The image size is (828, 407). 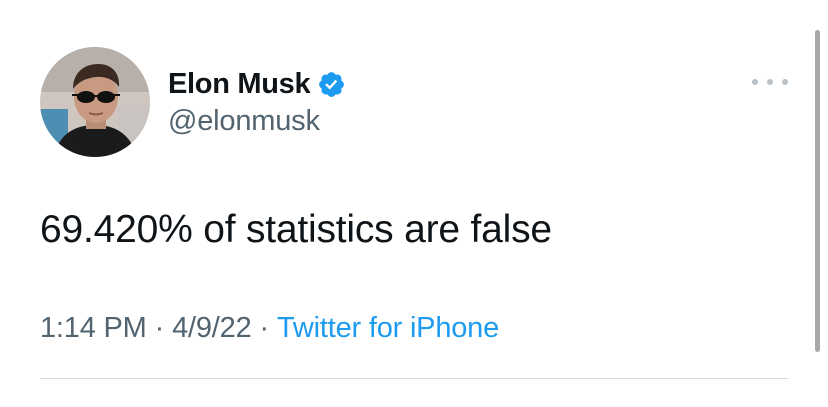 What do you see at coordinates (414, 378) in the screenshot?
I see `divider` at bounding box center [414, 378].